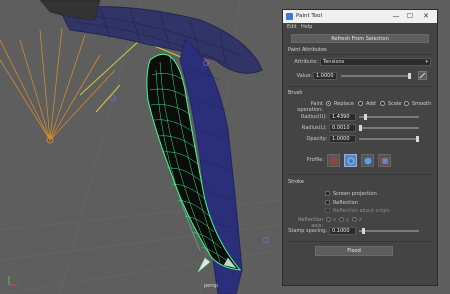 This screenshot has height=294, width=450. Describe the element at coordinates (426, 62) in the screenshot. I see `chevron-down-icon: ▾` at that location.